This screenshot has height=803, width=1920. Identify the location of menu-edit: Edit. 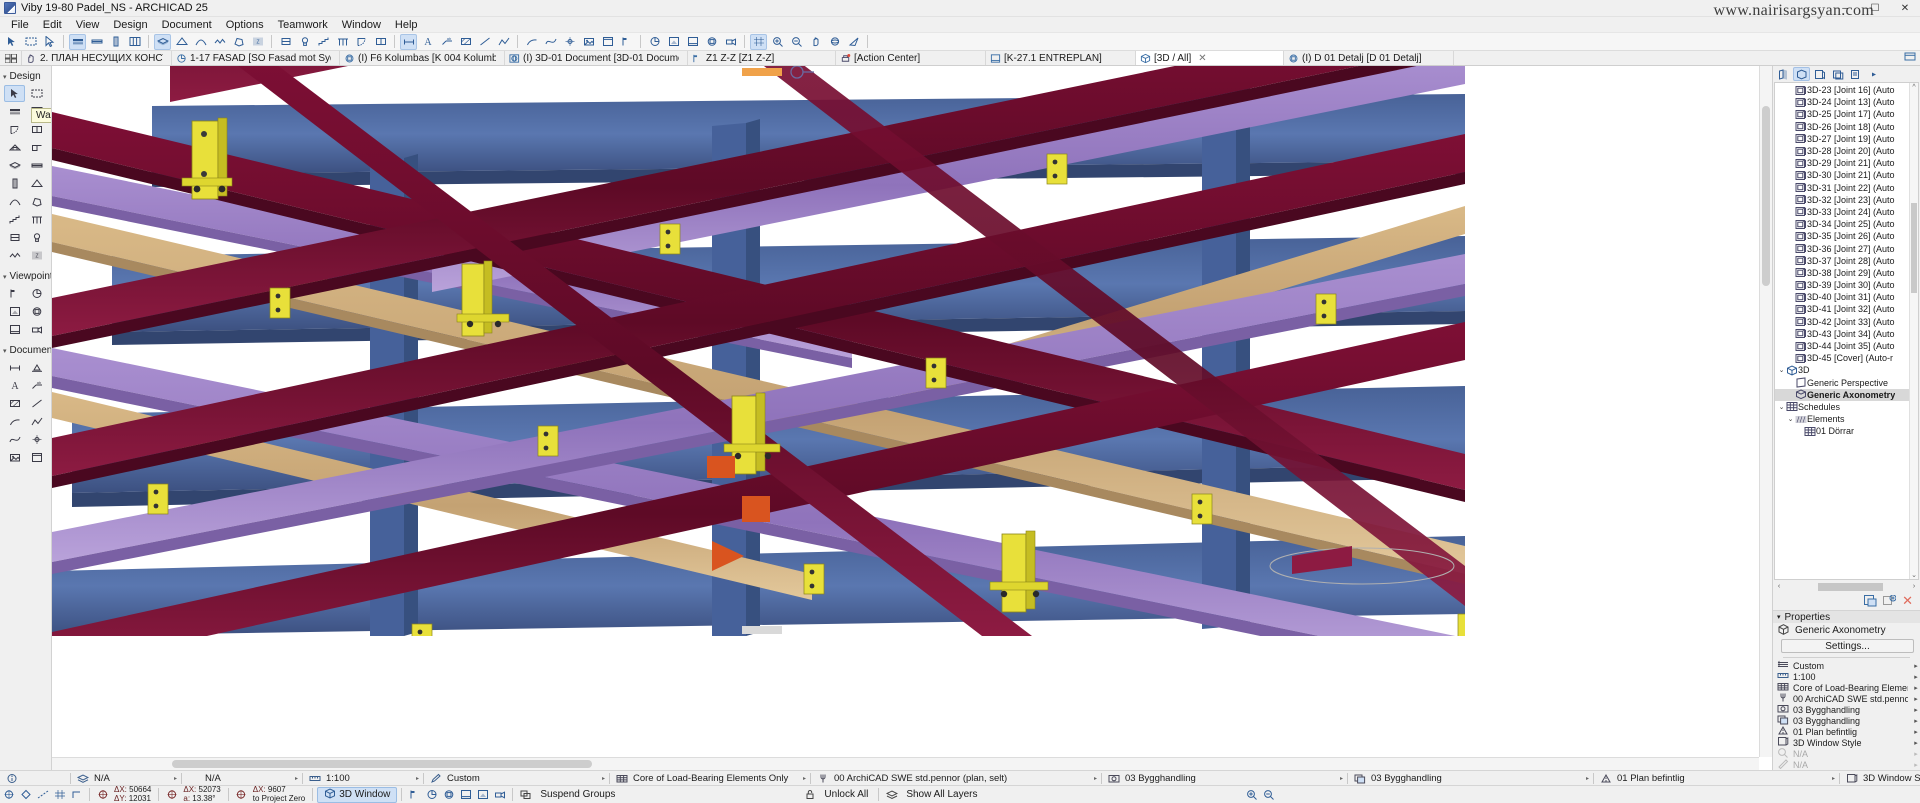
(52, 25).